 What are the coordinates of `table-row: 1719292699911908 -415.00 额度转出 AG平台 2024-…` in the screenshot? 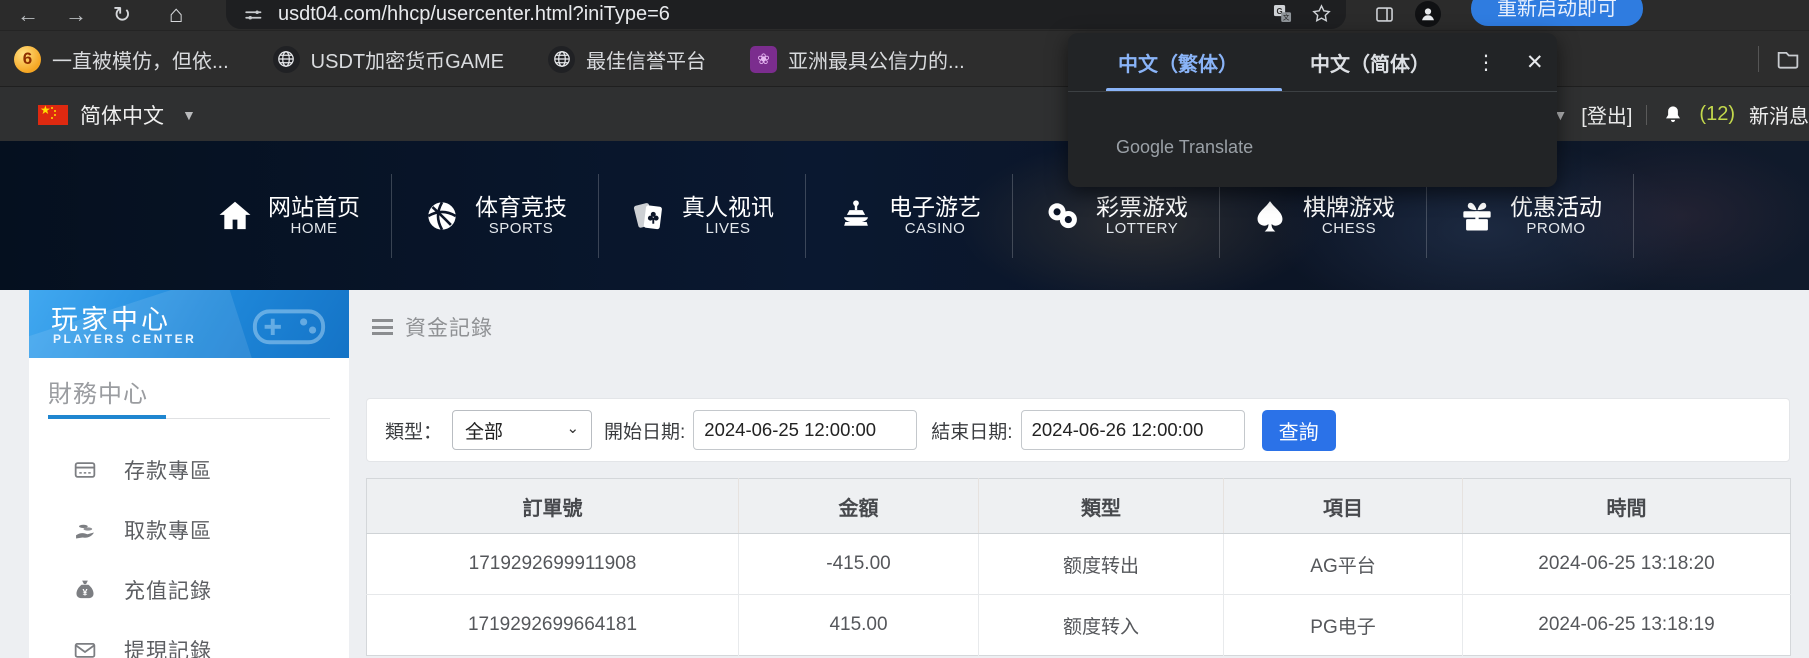 It's located at (1078, 564).